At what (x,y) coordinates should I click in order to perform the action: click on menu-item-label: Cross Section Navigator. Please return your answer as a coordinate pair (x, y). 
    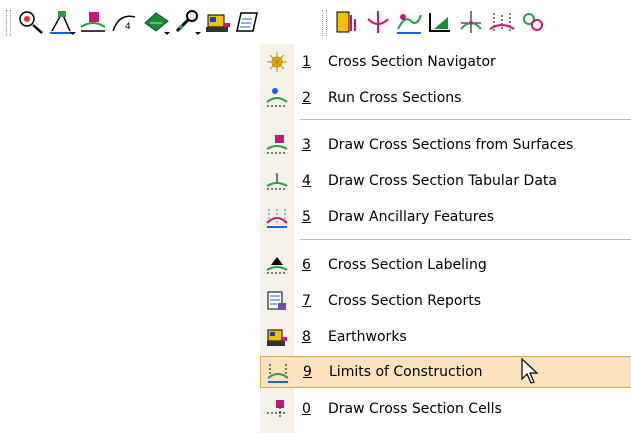
    Looking at the image, I should click on (412, 62).